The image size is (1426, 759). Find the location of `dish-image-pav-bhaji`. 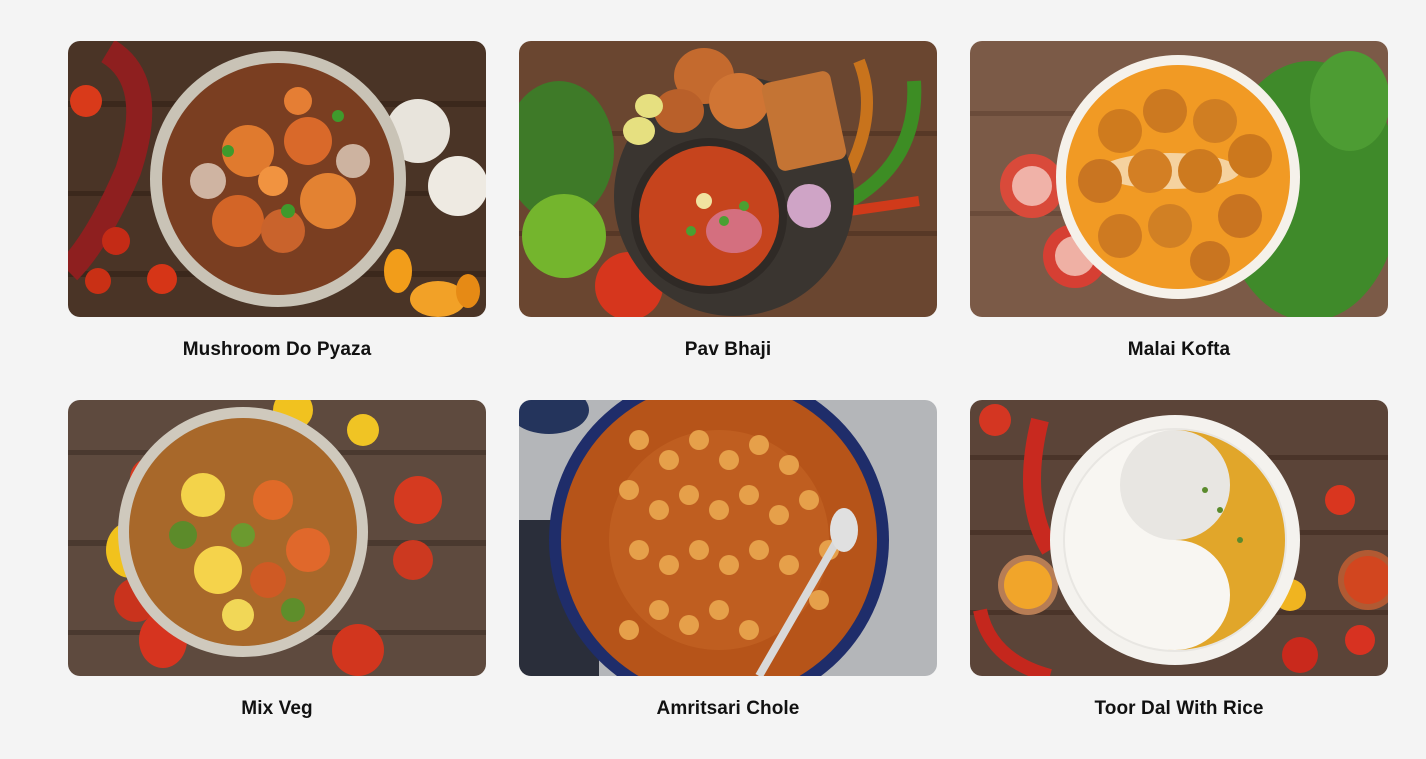

dish-image-pav-bhaji is located at coordinates (728, 179).